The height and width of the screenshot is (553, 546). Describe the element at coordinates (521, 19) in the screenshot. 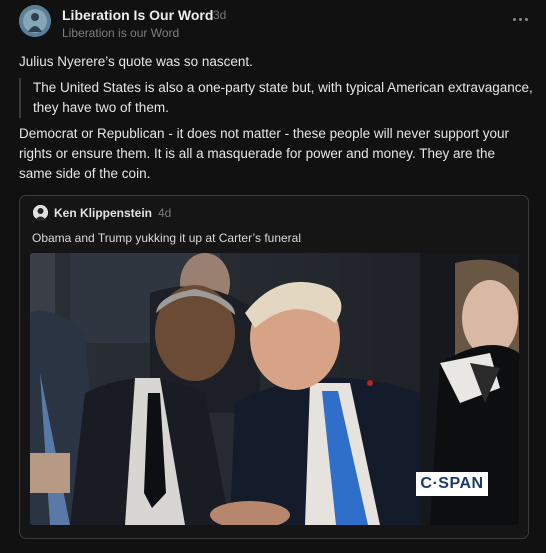

I see `more-options-icon` at that location.